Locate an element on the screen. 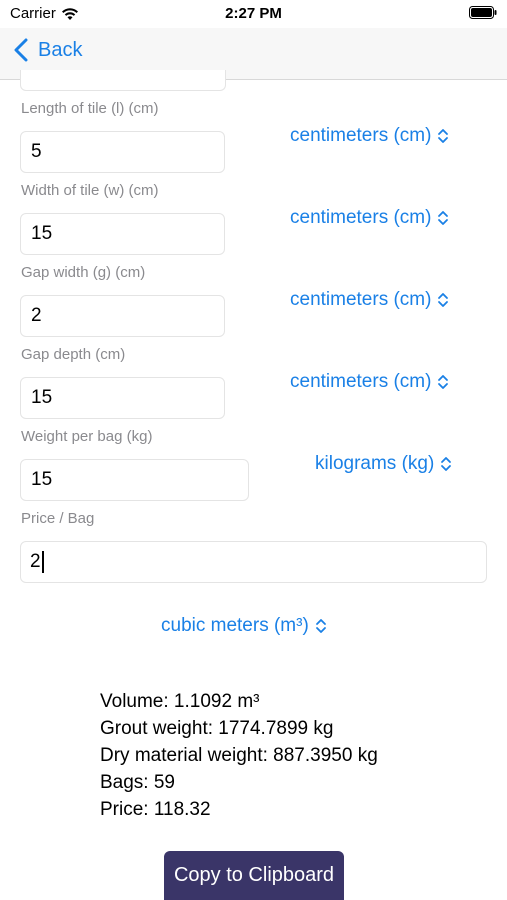  result-grout-weight: Grout weight: 1774.7899 kg is located at coordinates (217, 728).